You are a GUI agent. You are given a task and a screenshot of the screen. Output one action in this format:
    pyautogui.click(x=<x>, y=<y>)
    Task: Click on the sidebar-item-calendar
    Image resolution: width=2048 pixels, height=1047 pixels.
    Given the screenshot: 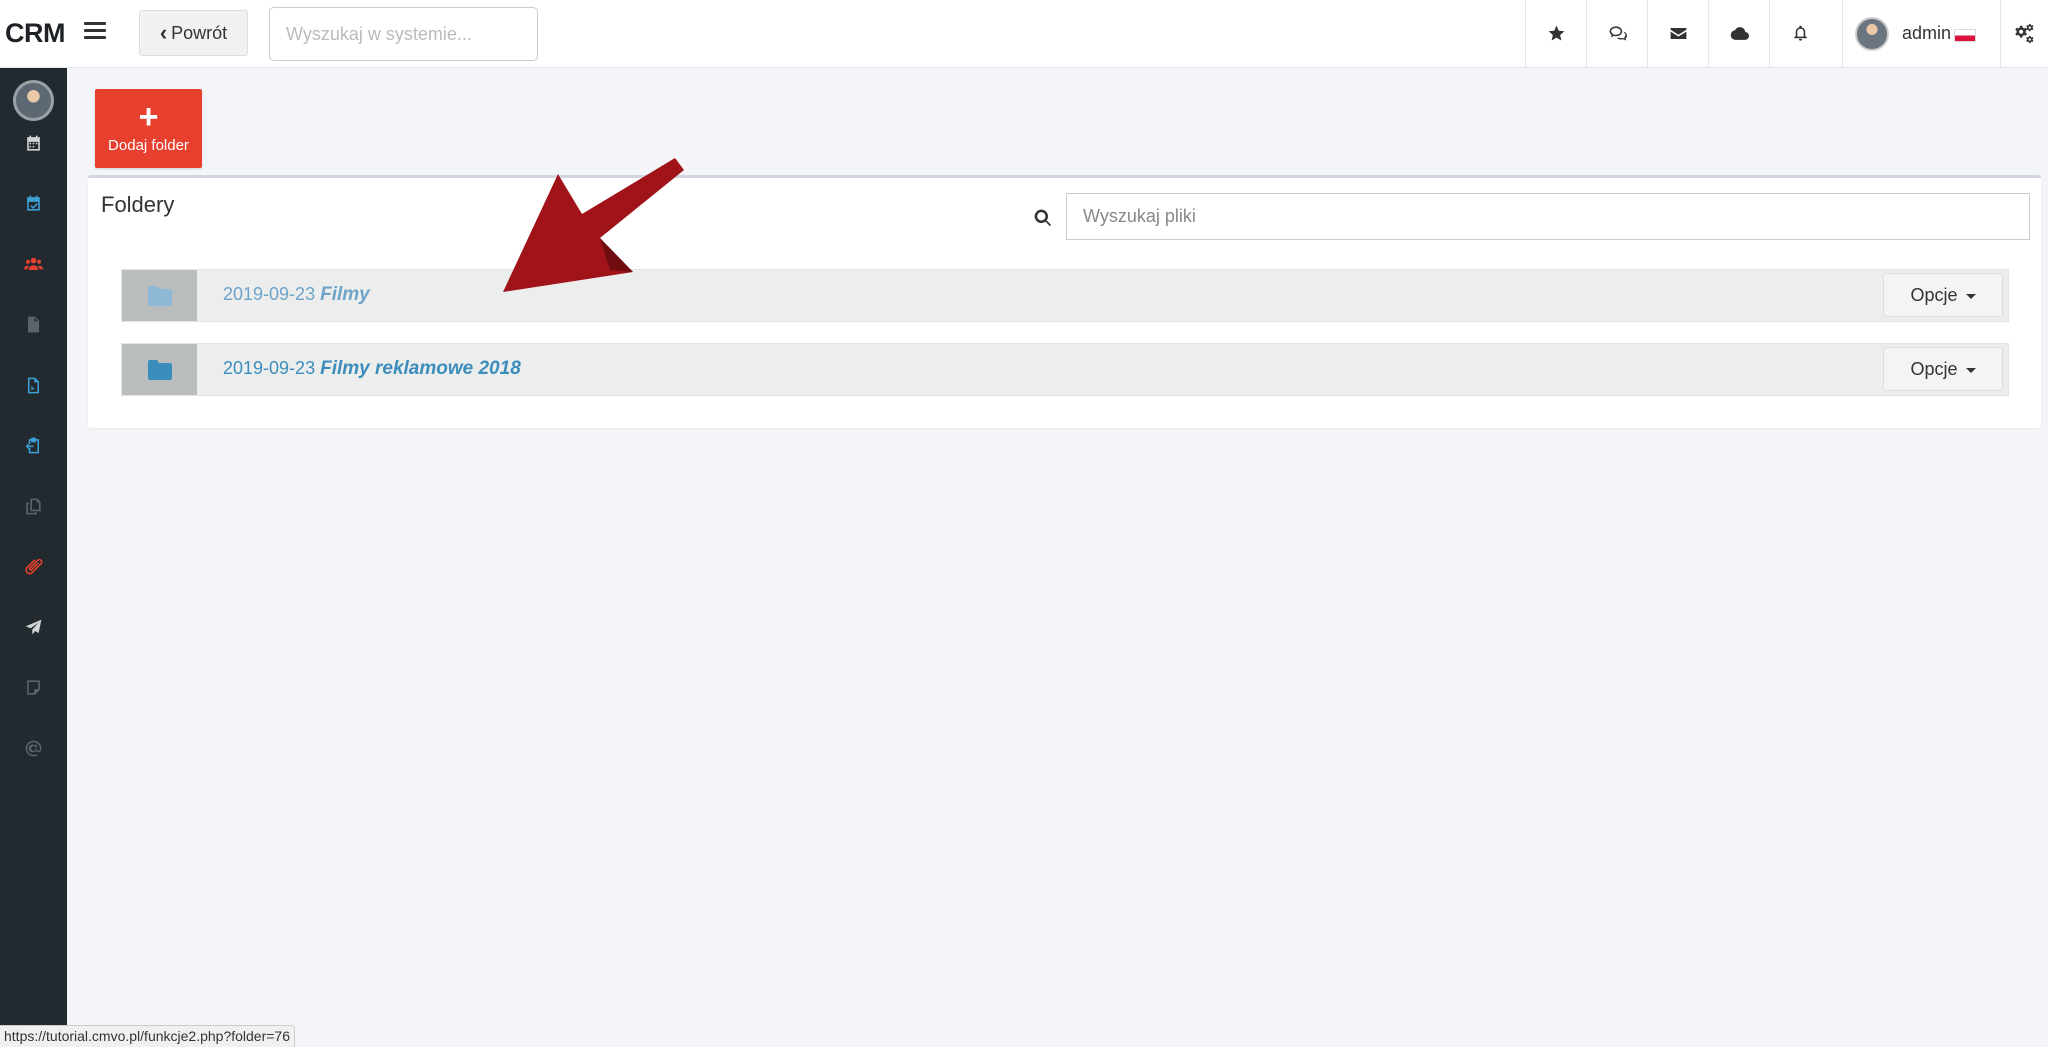 What is the action you would take?
    pyautogui.click(x=33, y=143)
    